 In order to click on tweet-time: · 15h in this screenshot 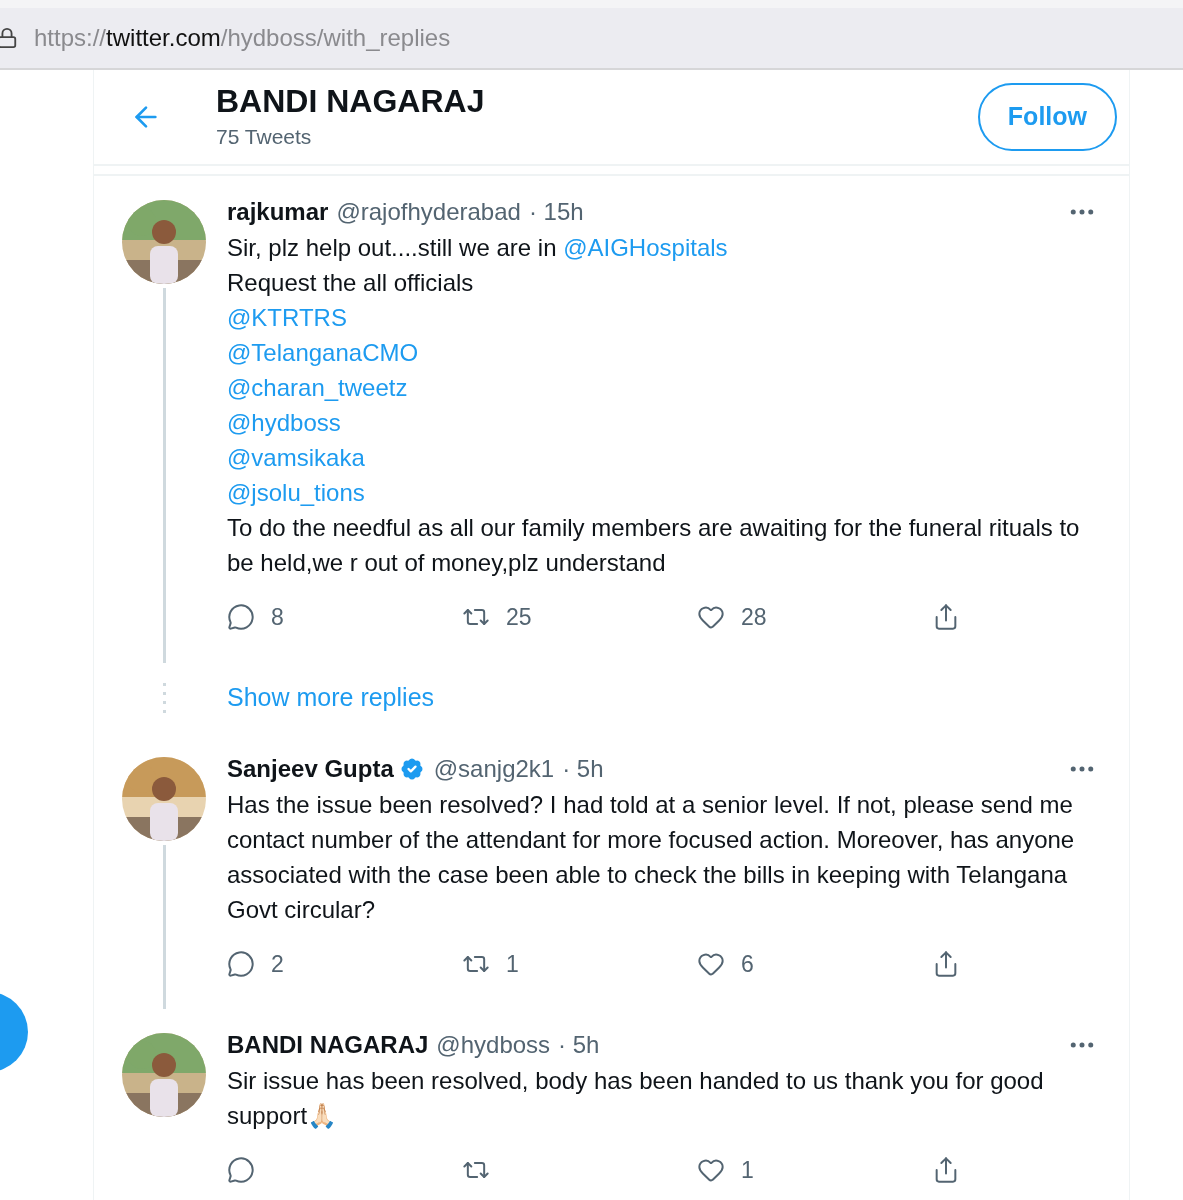, I will do `click(556, 212)`.